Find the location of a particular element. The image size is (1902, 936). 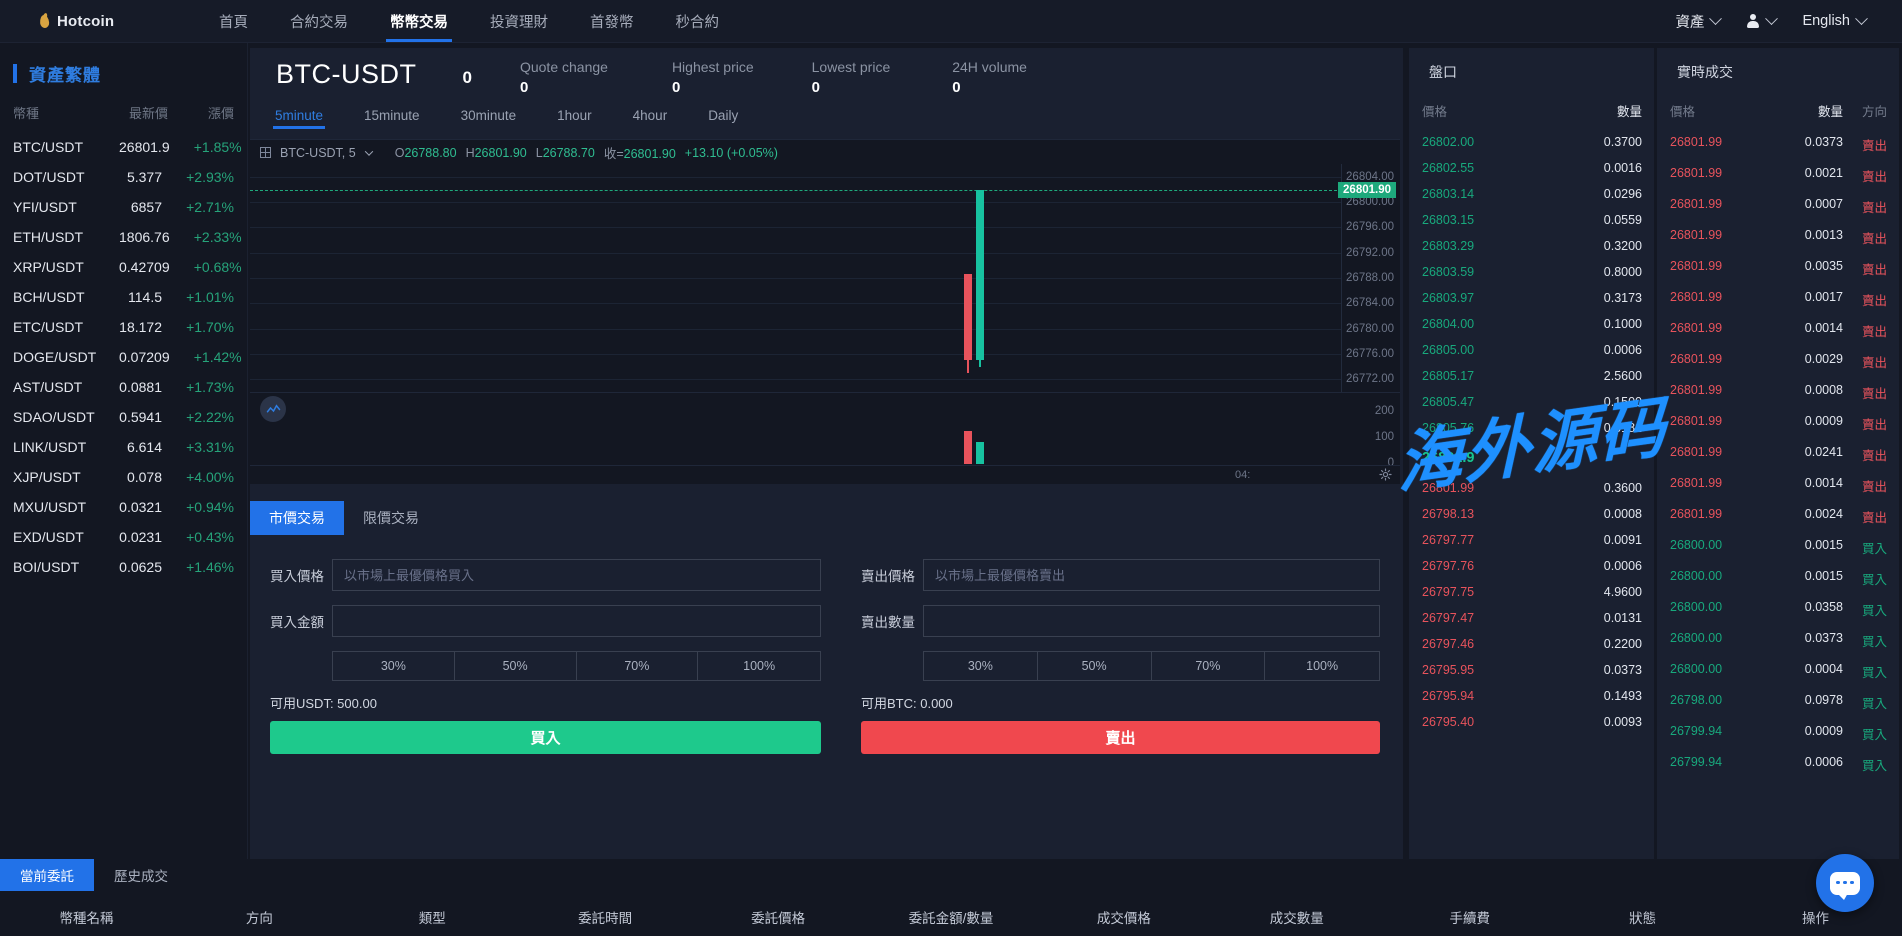

order-book-ask-row: 26805.17 2.5600 is located at coordinates (1531, 376).